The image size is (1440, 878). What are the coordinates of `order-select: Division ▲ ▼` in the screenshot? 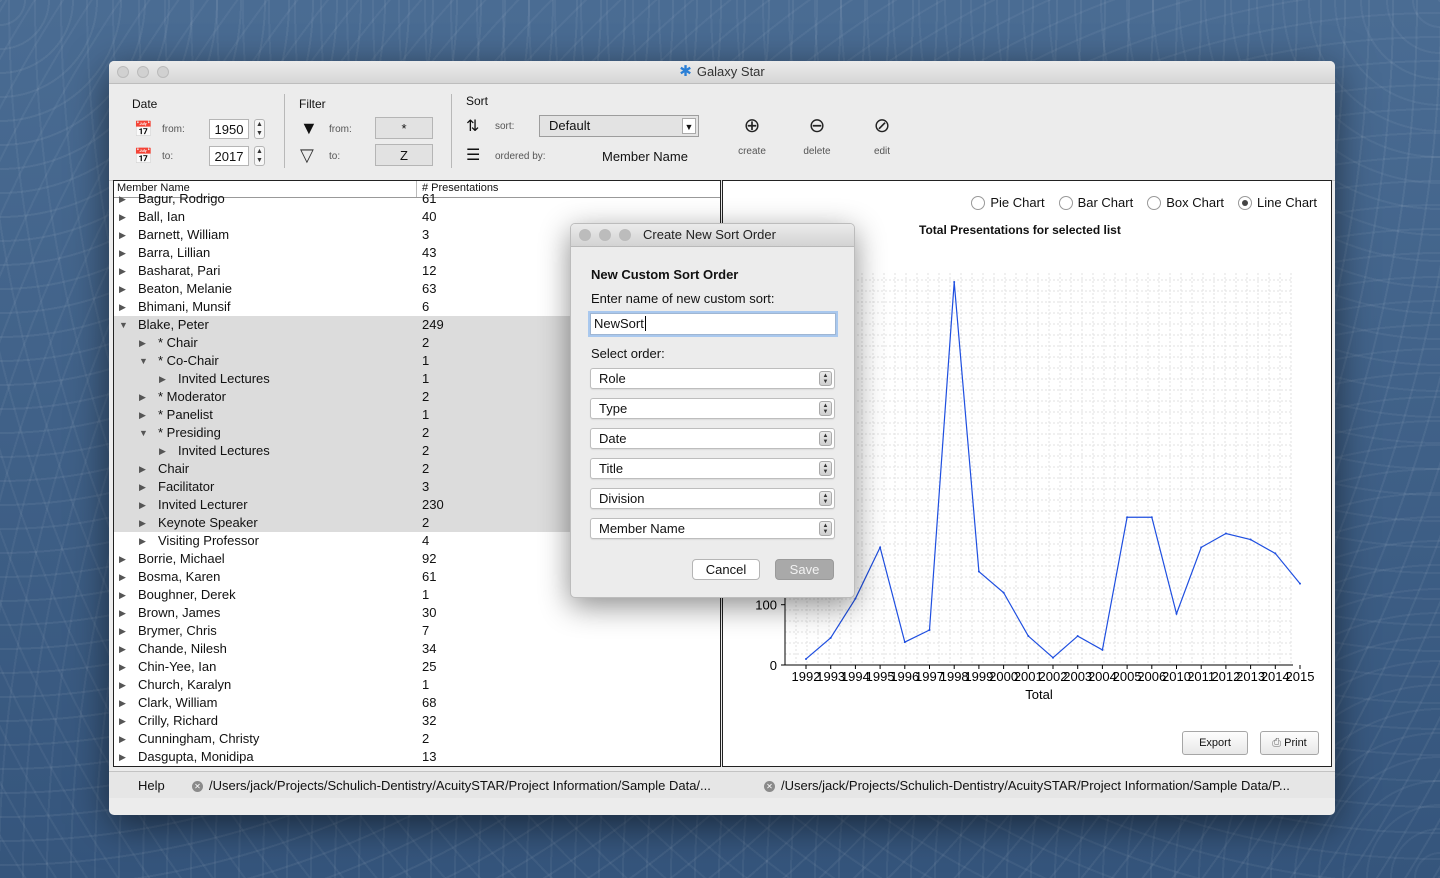 It's located at (712, 498).